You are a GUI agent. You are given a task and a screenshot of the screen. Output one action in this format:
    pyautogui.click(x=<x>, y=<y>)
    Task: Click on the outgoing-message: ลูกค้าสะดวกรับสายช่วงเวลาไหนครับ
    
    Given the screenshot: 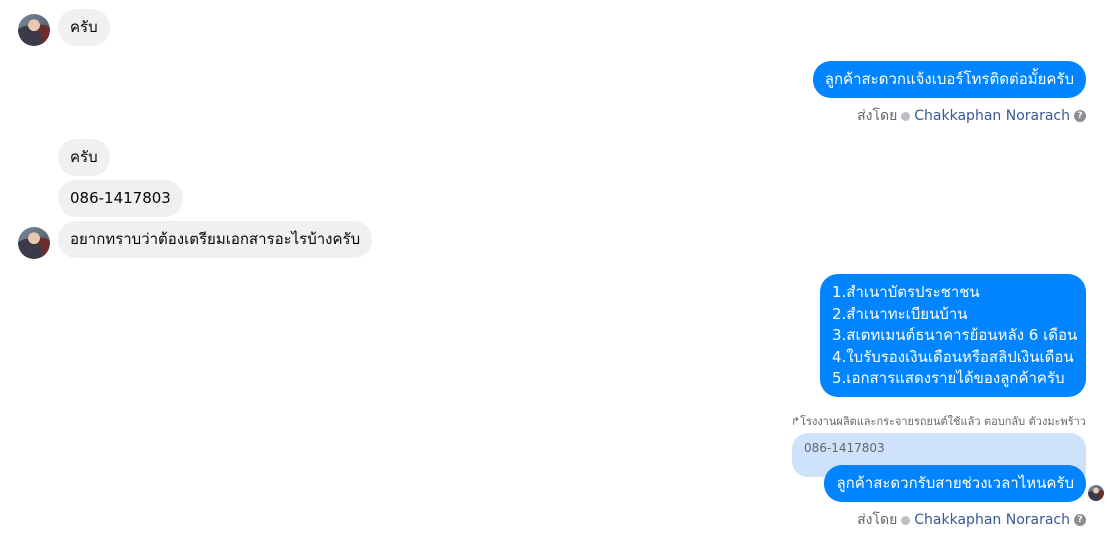 What is the action you would take?
    pyautogui.click(x=955, y=483)
    